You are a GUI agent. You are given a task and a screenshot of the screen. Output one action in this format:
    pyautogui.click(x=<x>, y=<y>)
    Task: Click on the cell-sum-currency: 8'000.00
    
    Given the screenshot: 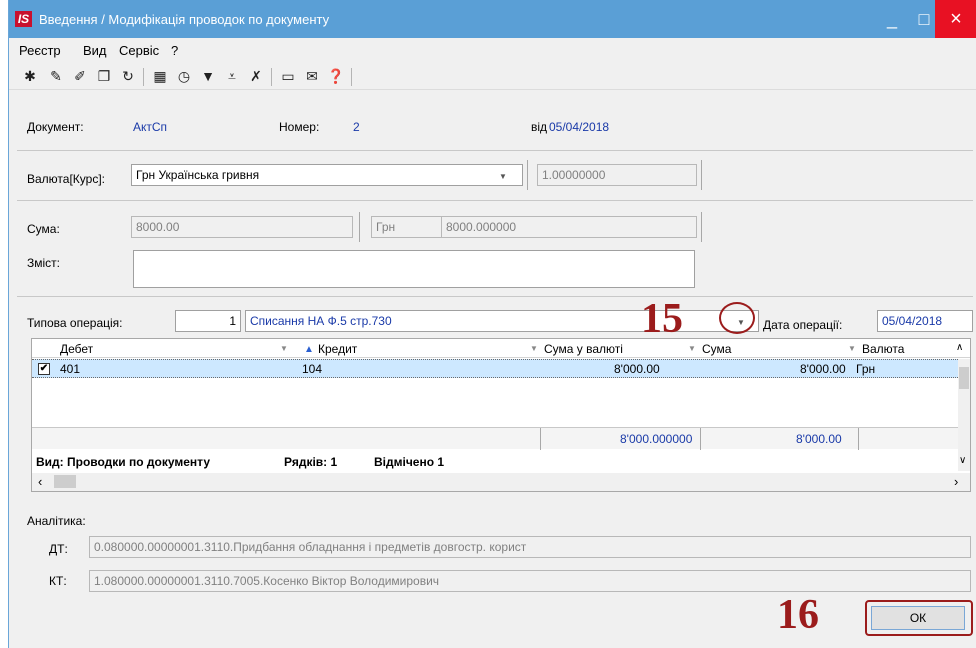 What is the action you would take?
    pyautogui.click(x=637, y=369)
    